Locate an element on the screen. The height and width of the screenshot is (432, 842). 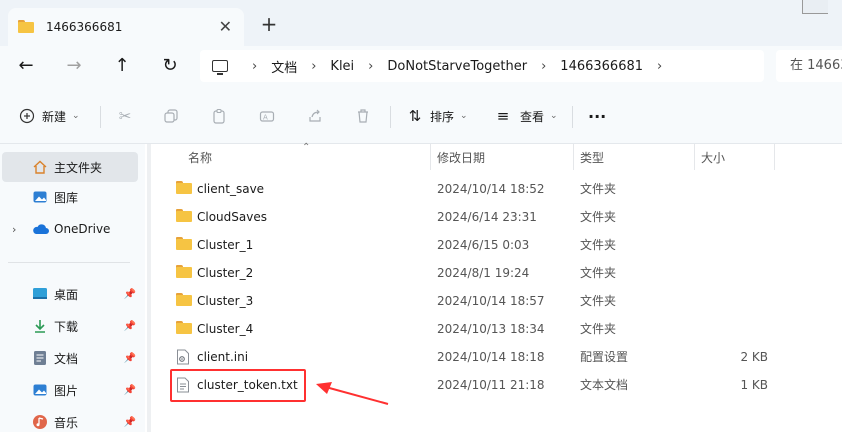
sidebar-item-home: 主文件夹 is located at coordinates (70, 167).